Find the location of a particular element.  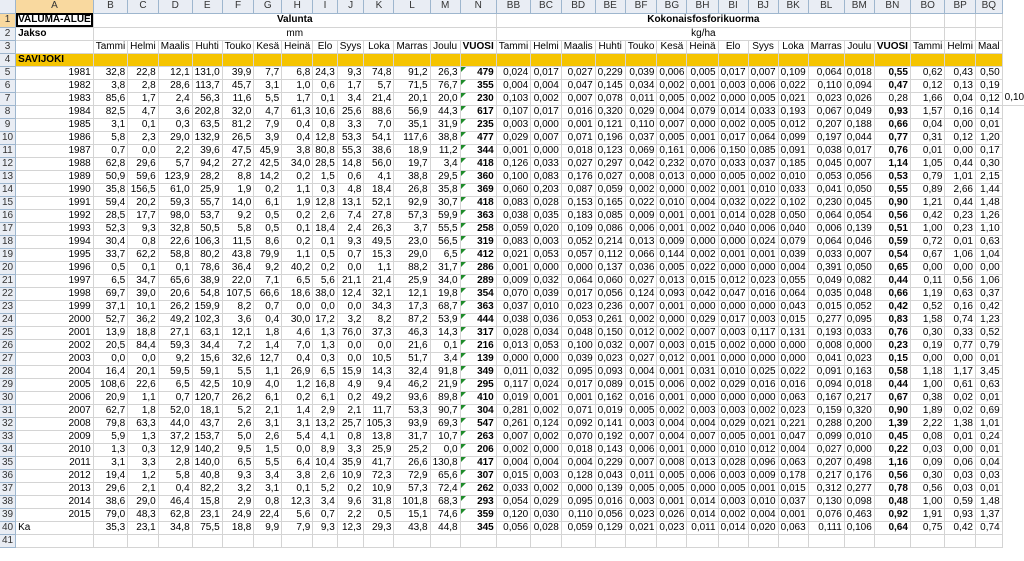

fosfori-value: 0,094 is located at coordinates (859, 86).